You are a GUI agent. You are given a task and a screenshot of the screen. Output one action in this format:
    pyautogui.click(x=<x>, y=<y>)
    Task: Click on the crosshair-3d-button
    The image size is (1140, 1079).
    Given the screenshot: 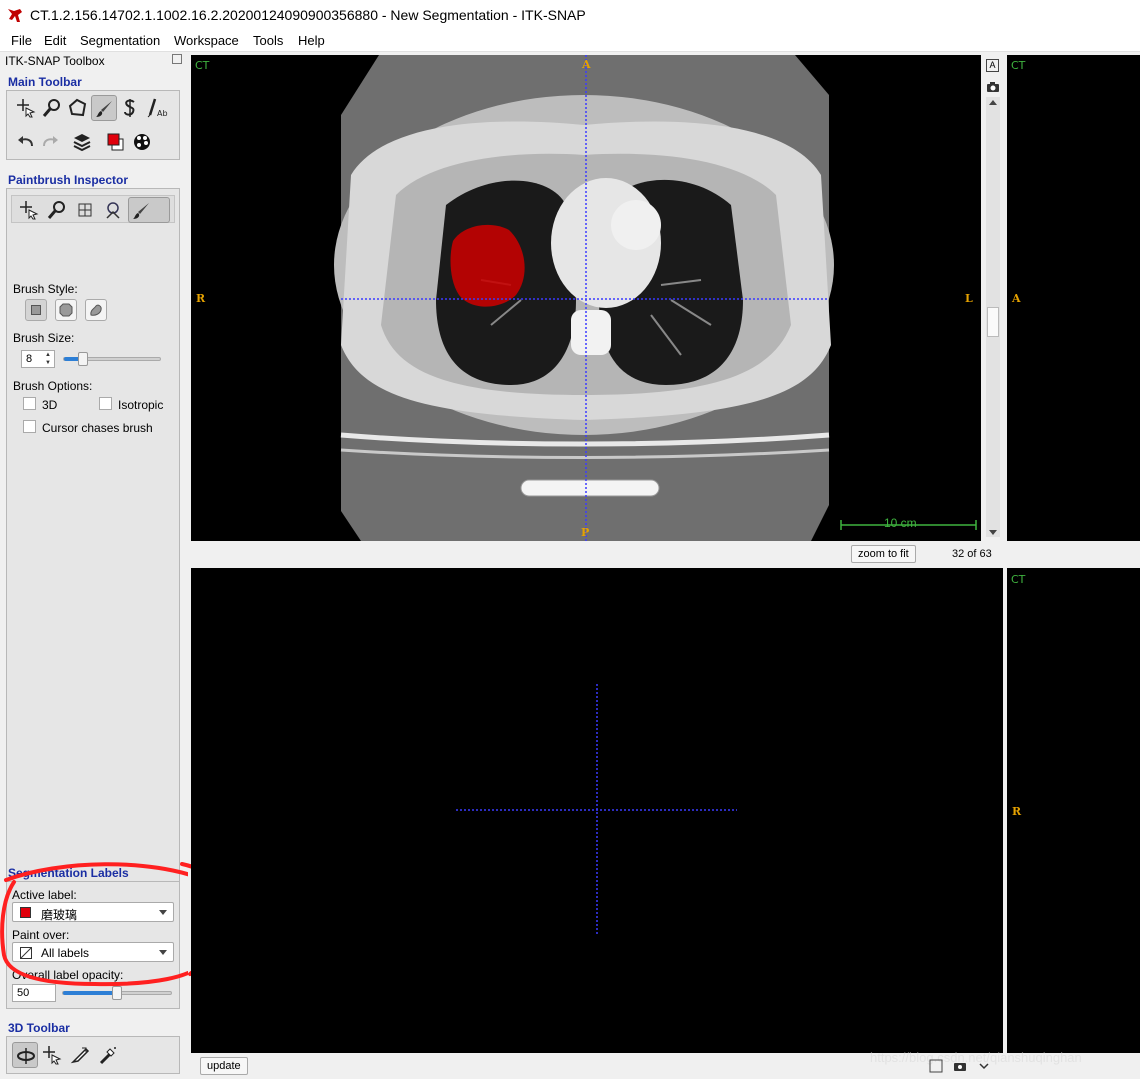 What is the action you would take?
    pyautogui.click(x=52, y=1055)
    